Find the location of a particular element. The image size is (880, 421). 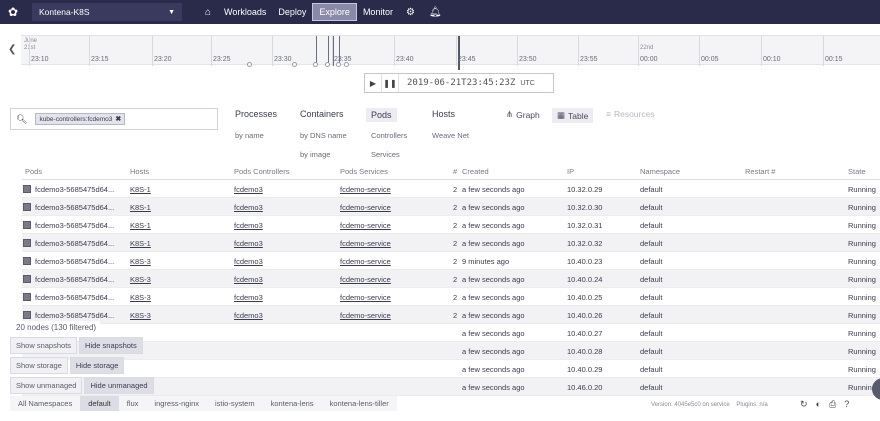

show-snapshots-option: Show snapshots is located at coordinates (44, 345).